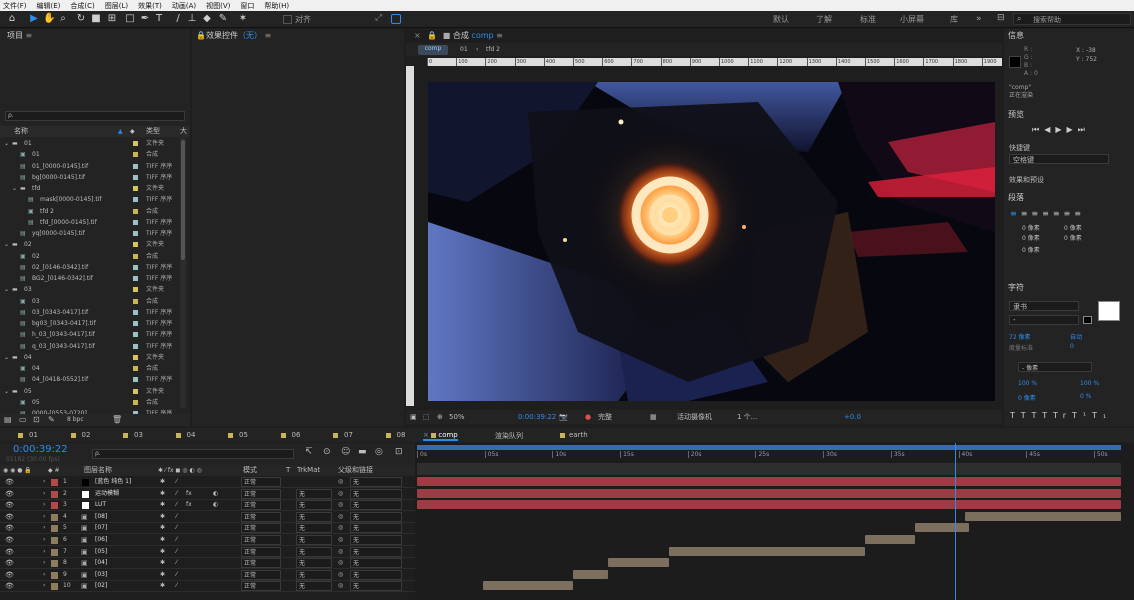 This screenshot has height=600, width=1134. Describe the element at coordinates (95, 222) in the screenshot. I see `project-item: ▤ tfd_[0000-0145].tif TIFF 序序` at that location.